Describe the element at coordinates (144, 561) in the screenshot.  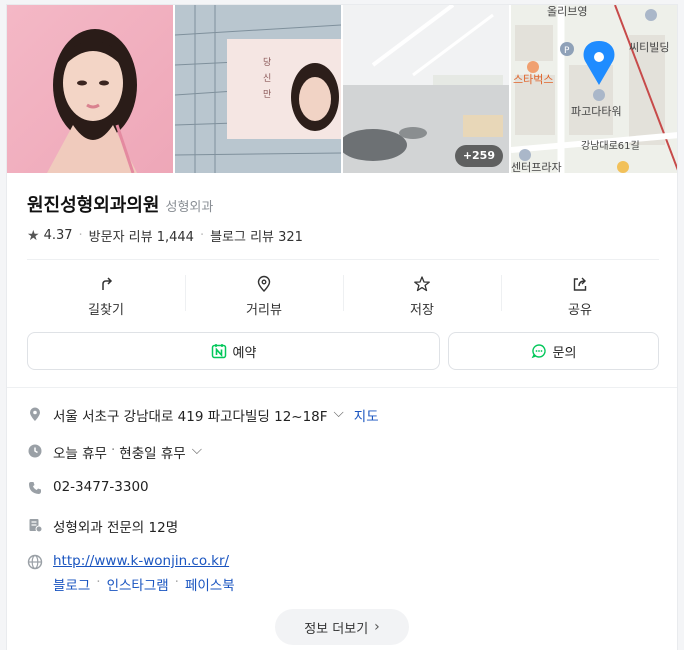
I see `homepage-link: http://www.k-wonjin.co.kr/` at that location.